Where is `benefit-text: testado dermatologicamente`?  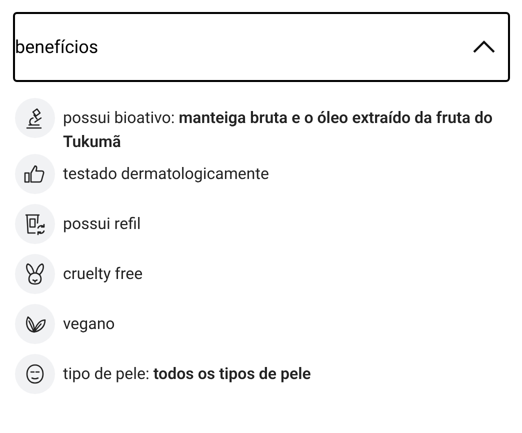 benefit-text: testado dermatologicamente is located at coordinates (166, 174).